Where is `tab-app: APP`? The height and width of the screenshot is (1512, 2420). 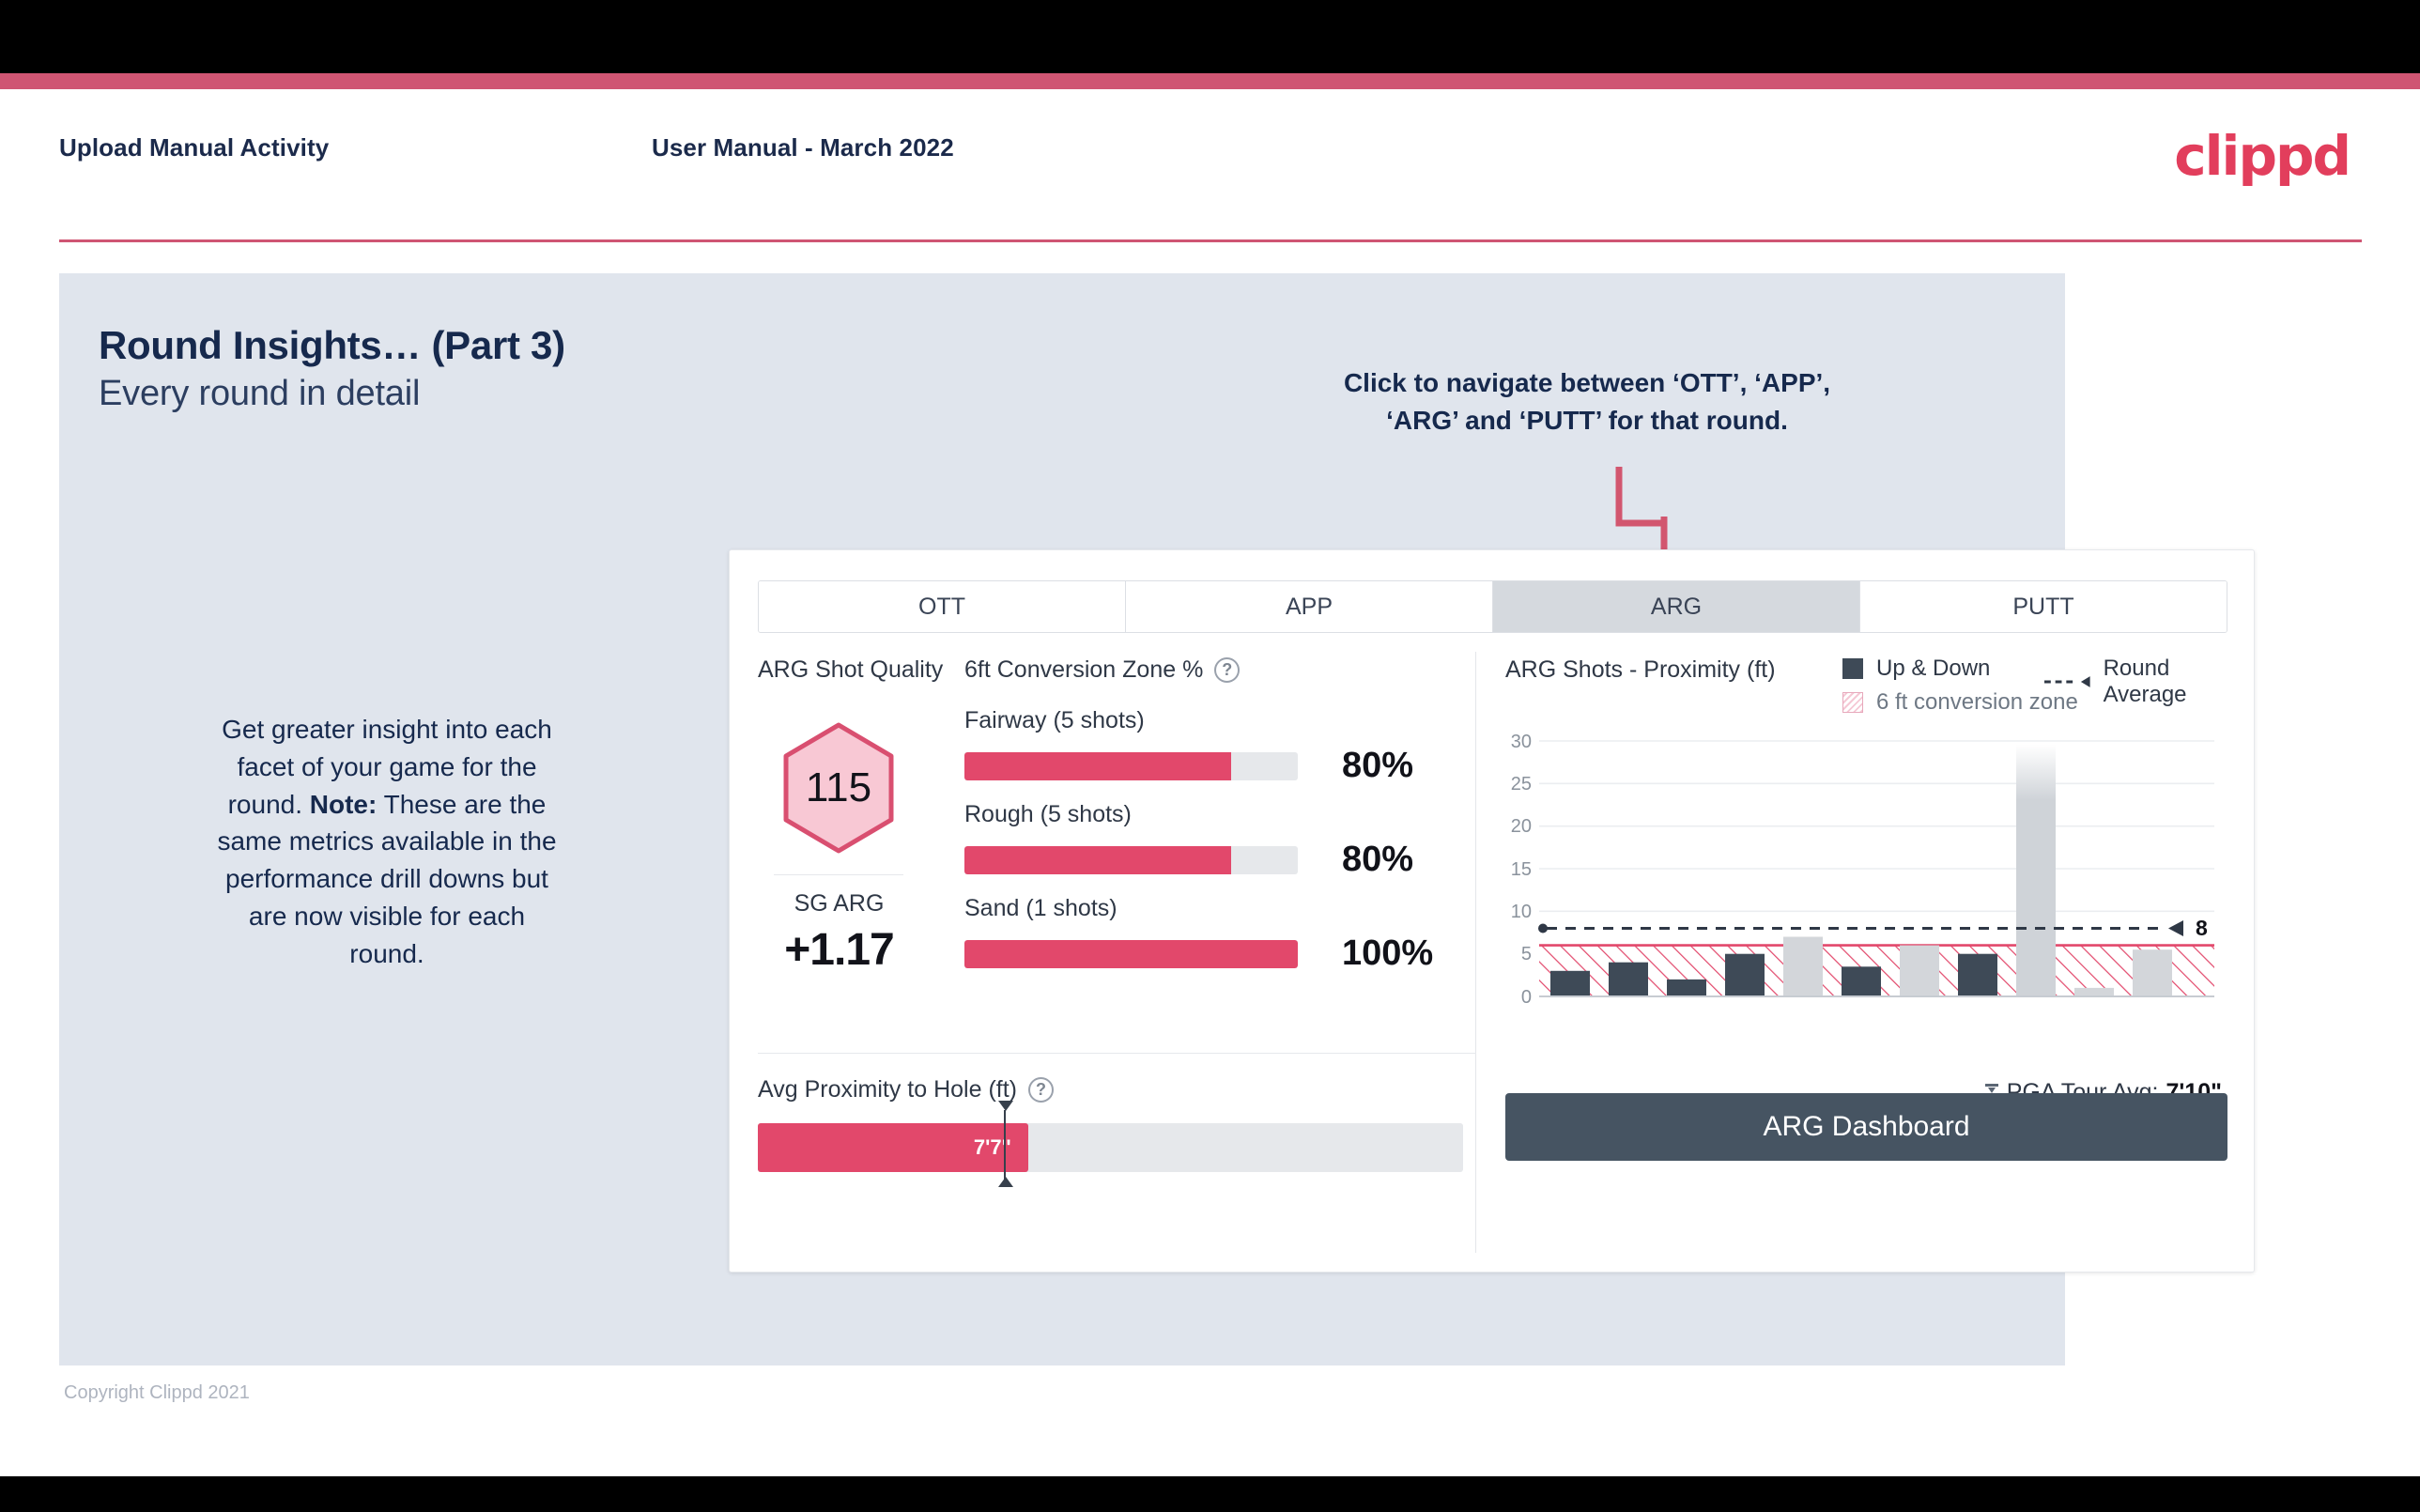 tab-app: APP is located at coordinates (1309, 606).